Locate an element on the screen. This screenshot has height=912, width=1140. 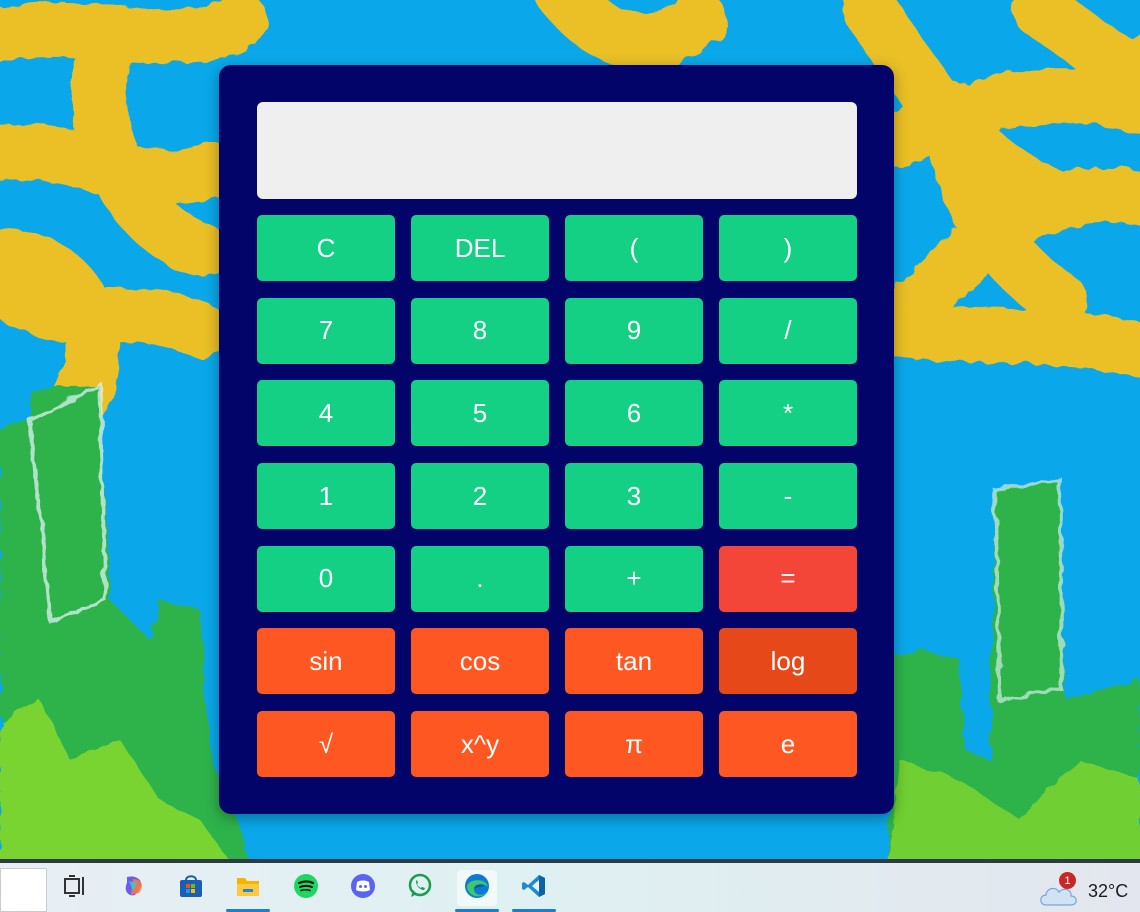
whatsapp-button is located at coordinates (420, 888).